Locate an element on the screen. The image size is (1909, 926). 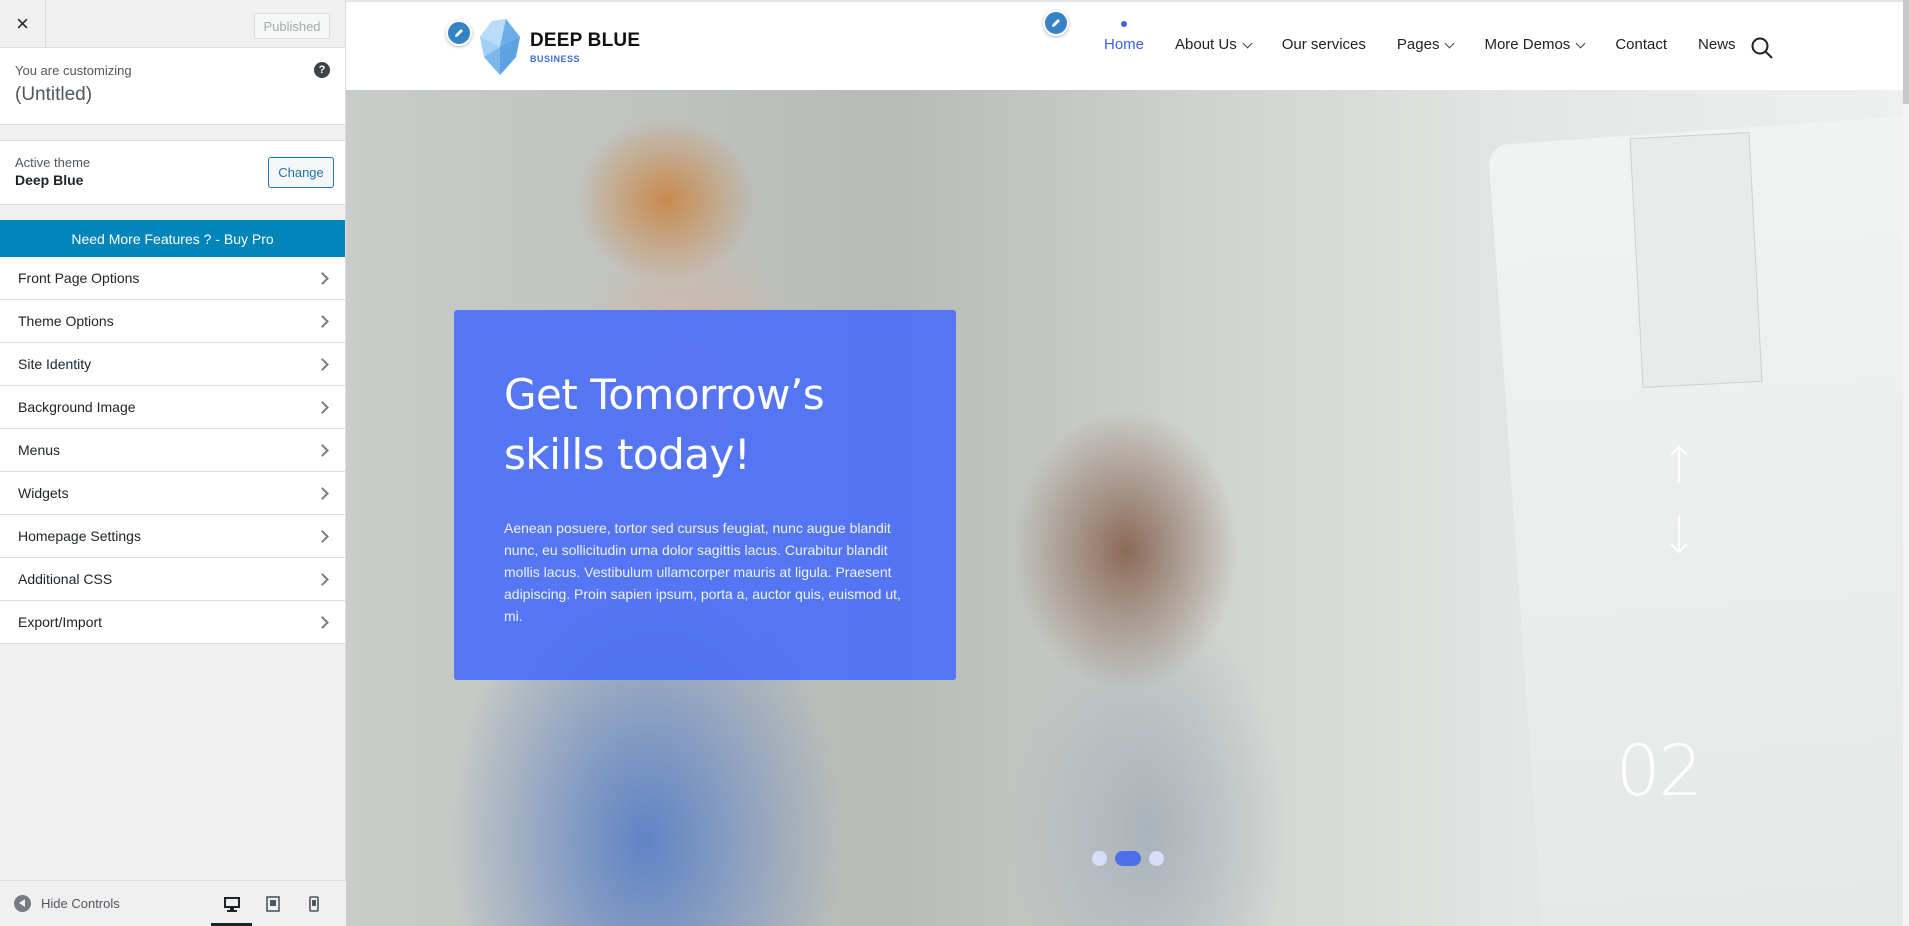
search-icon is located at coordinates (1762, 48).